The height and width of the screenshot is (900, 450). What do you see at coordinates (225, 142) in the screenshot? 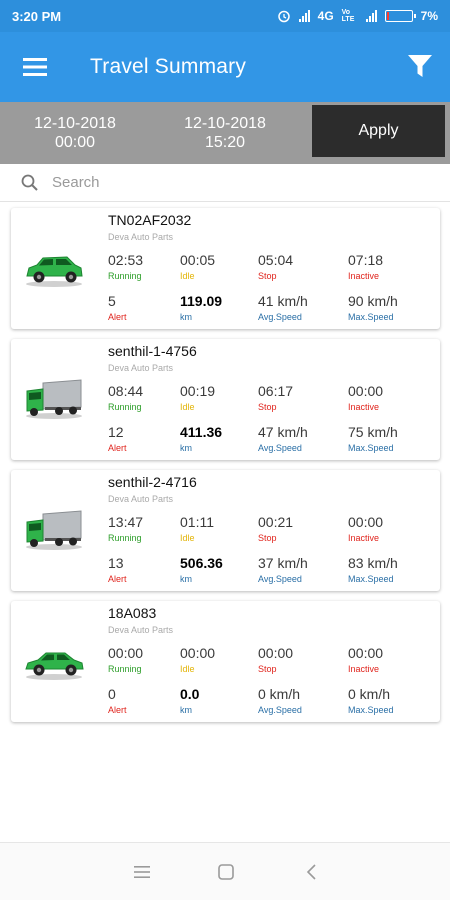
I see `to-time: 15:20` at bounding box center [225, 142].